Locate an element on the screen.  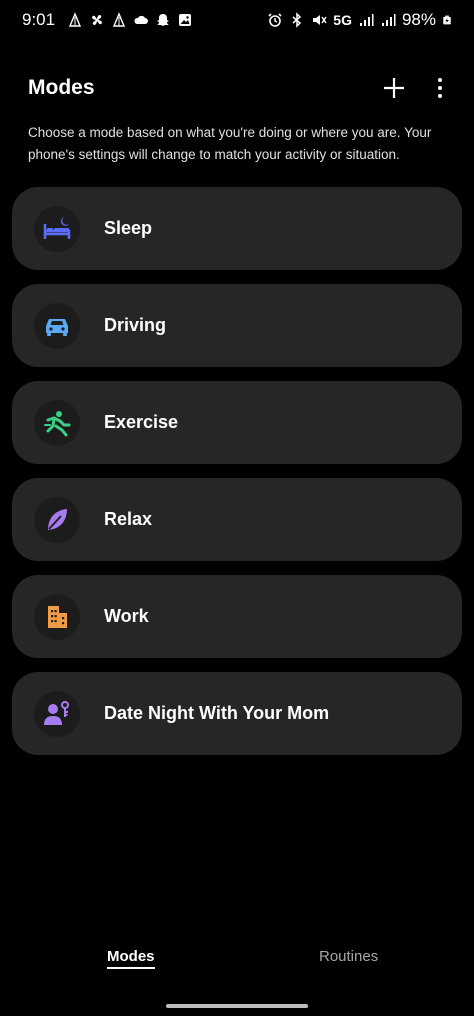
home-indicator is located at coordinates (237, 1006).